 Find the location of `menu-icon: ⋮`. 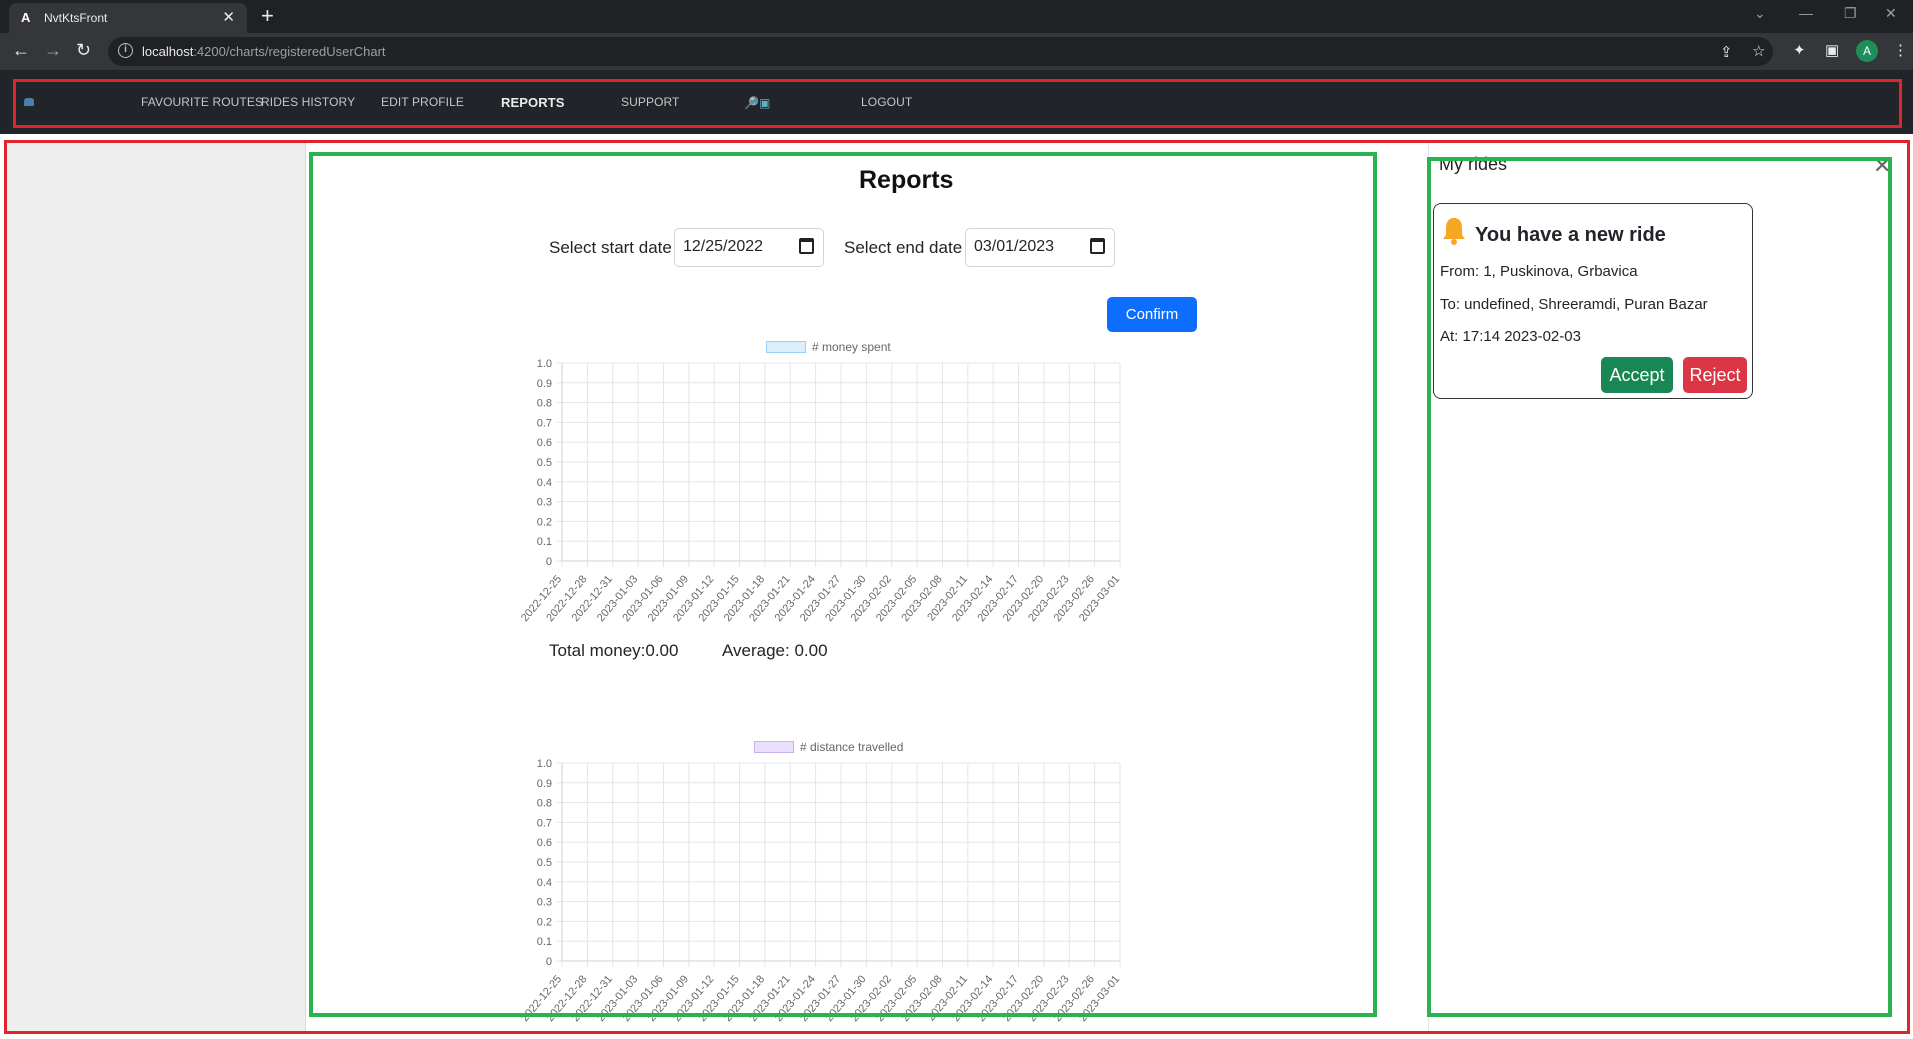

menu-icon: ⋮ is located at coordinates (1900, 50).